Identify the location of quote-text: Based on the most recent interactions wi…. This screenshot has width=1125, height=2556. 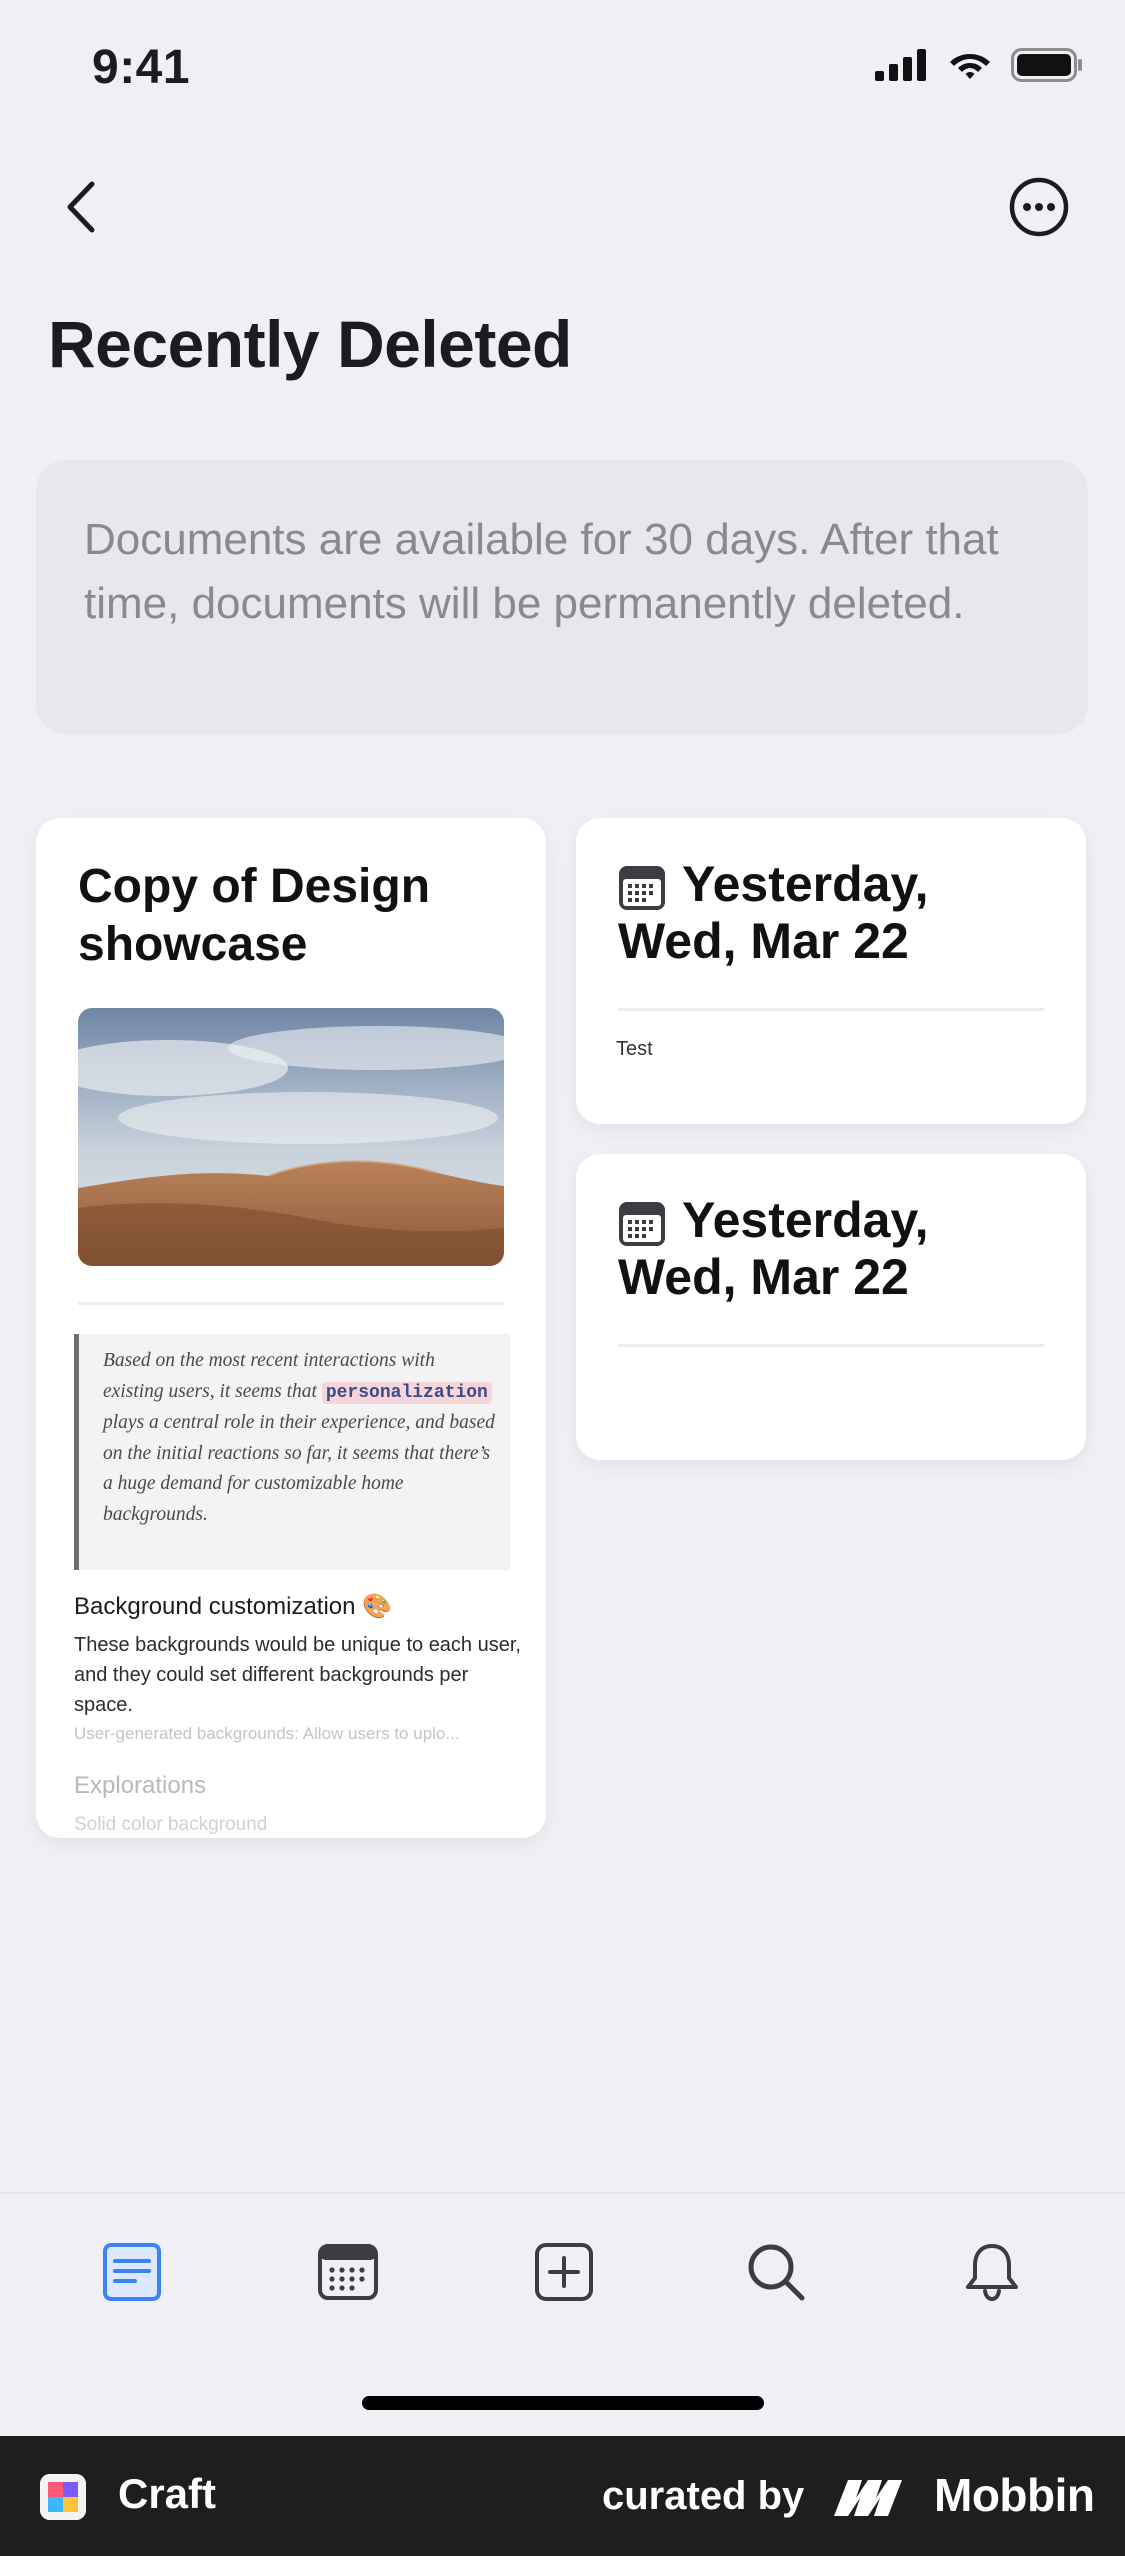
(300, 1438).